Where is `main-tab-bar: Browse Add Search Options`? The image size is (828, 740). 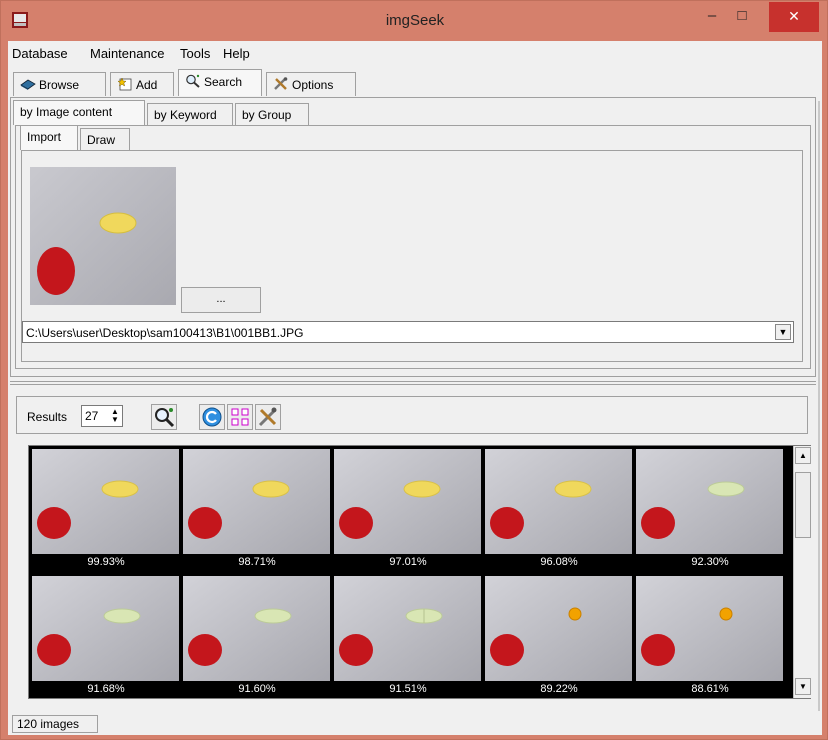
main-tab-bar: Browse Add Search Options is located at coordinates (415, 81).